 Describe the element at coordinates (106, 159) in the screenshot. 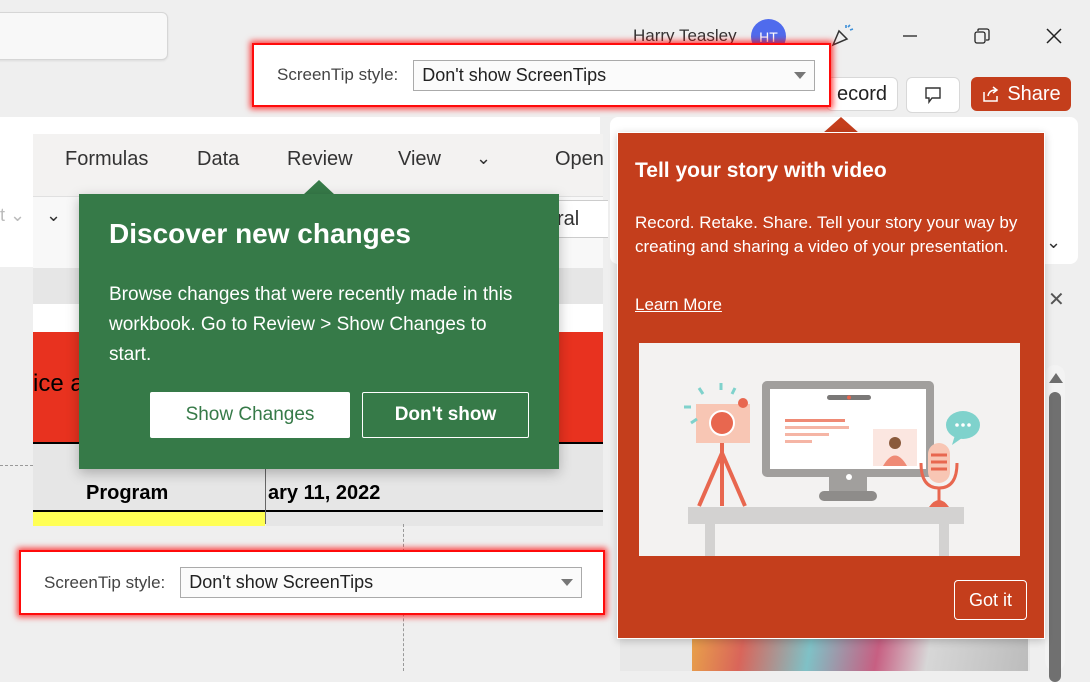

I see `tab-formulas: Formulas` at that location.